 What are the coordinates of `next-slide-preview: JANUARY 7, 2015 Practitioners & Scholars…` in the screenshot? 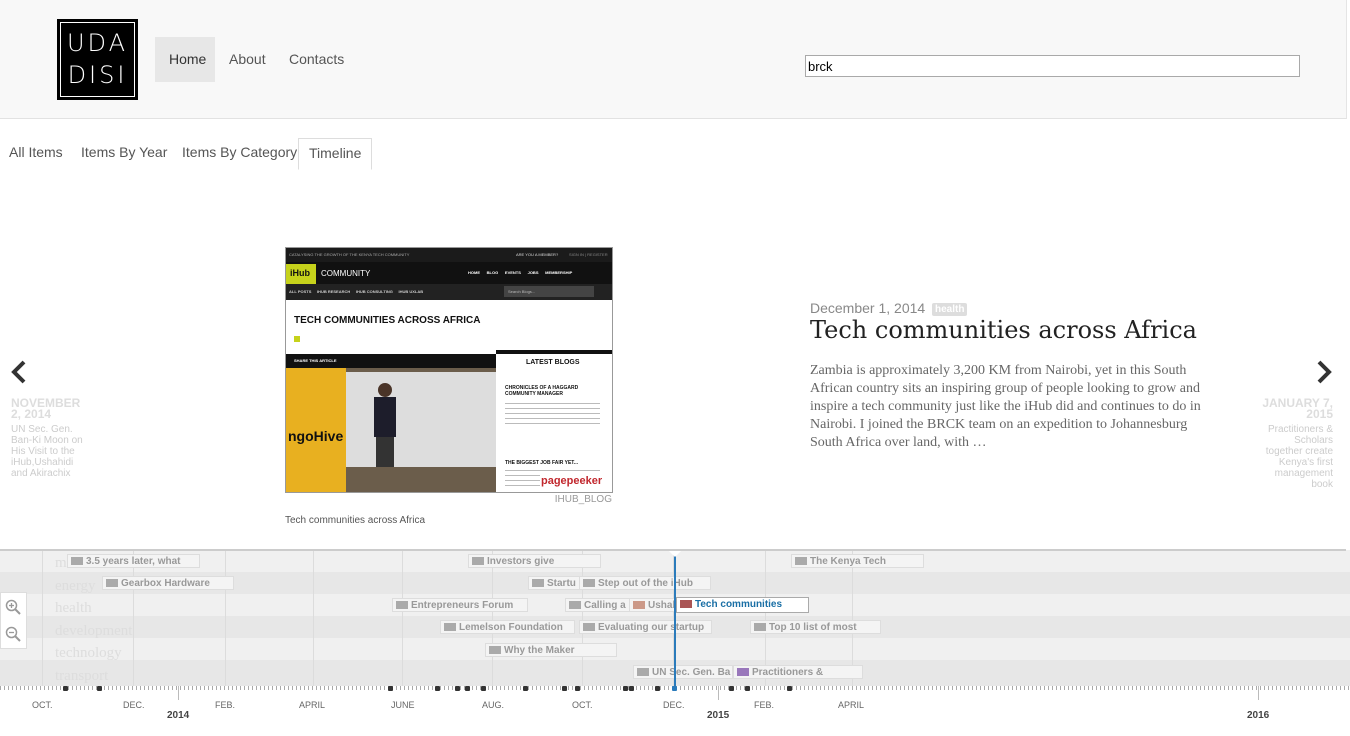 It's located at (1295, 443).